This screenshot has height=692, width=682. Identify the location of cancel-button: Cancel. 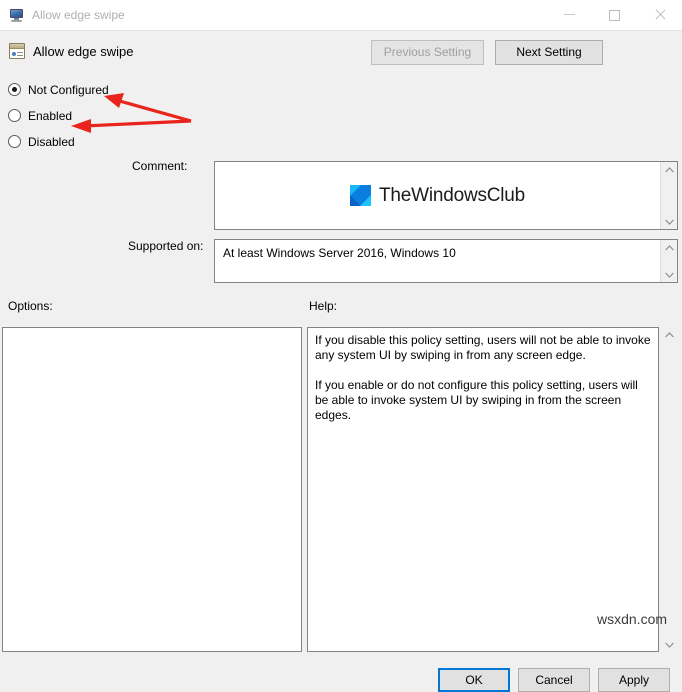
(554, 680).